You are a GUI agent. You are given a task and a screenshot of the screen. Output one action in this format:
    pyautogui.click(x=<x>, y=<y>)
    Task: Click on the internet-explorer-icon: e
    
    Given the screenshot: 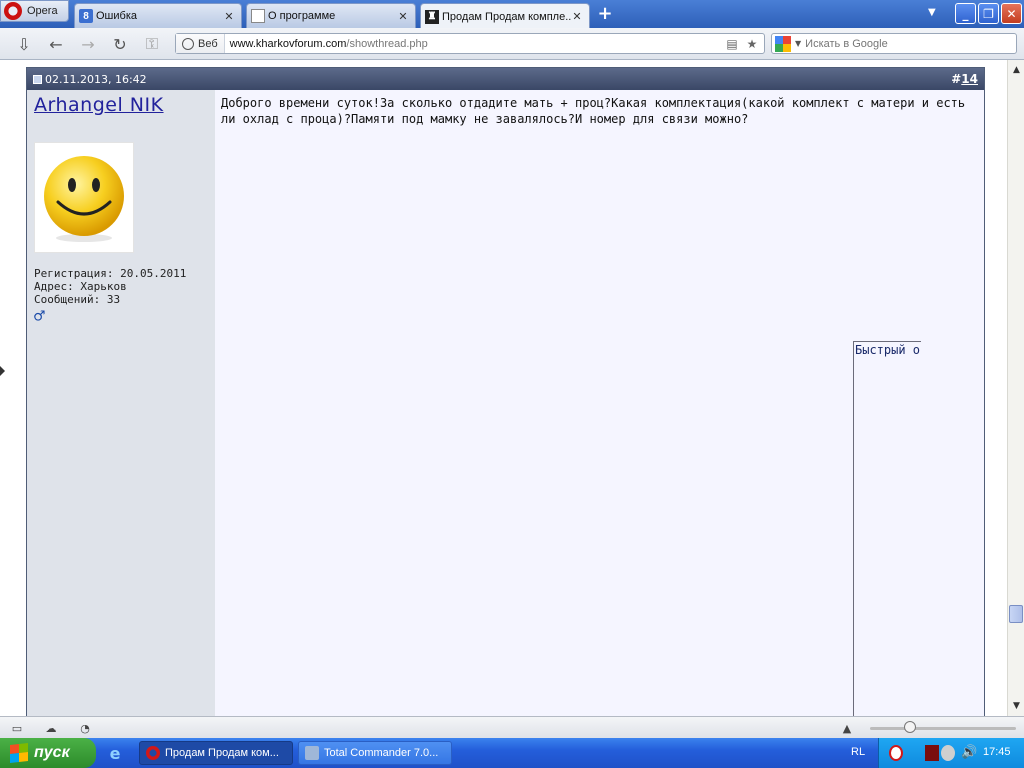 What is the action you would take?
    pyautogui.click(x=115, y=753)
    